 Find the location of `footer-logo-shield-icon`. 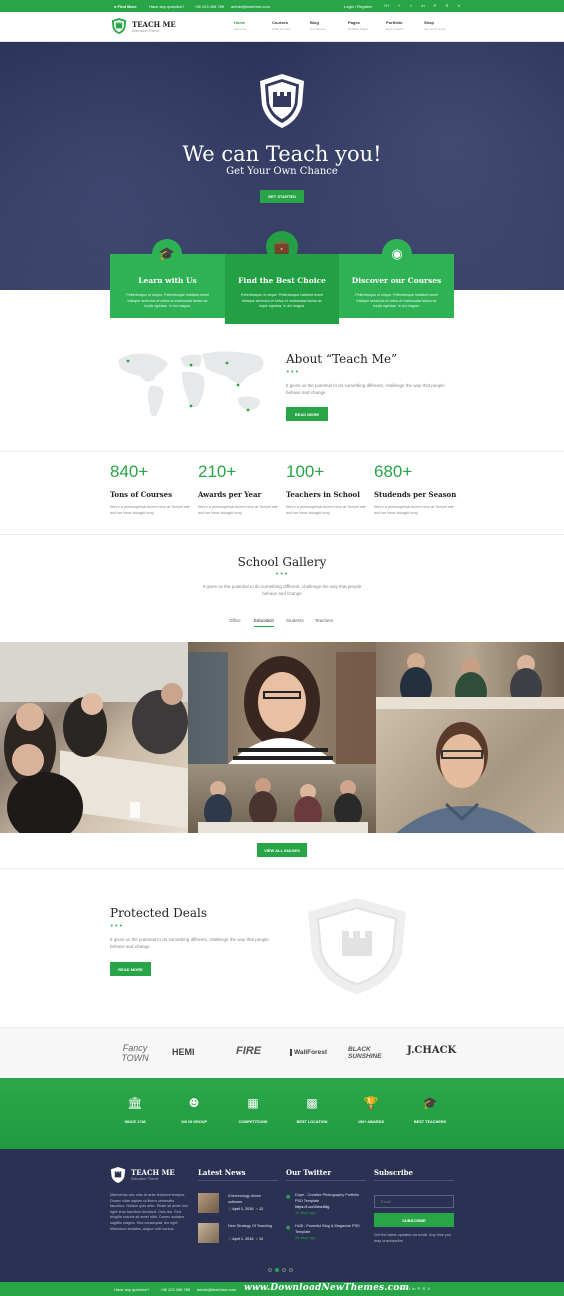

footer-logo-shield-icon is located at coordinates (118, 1175).